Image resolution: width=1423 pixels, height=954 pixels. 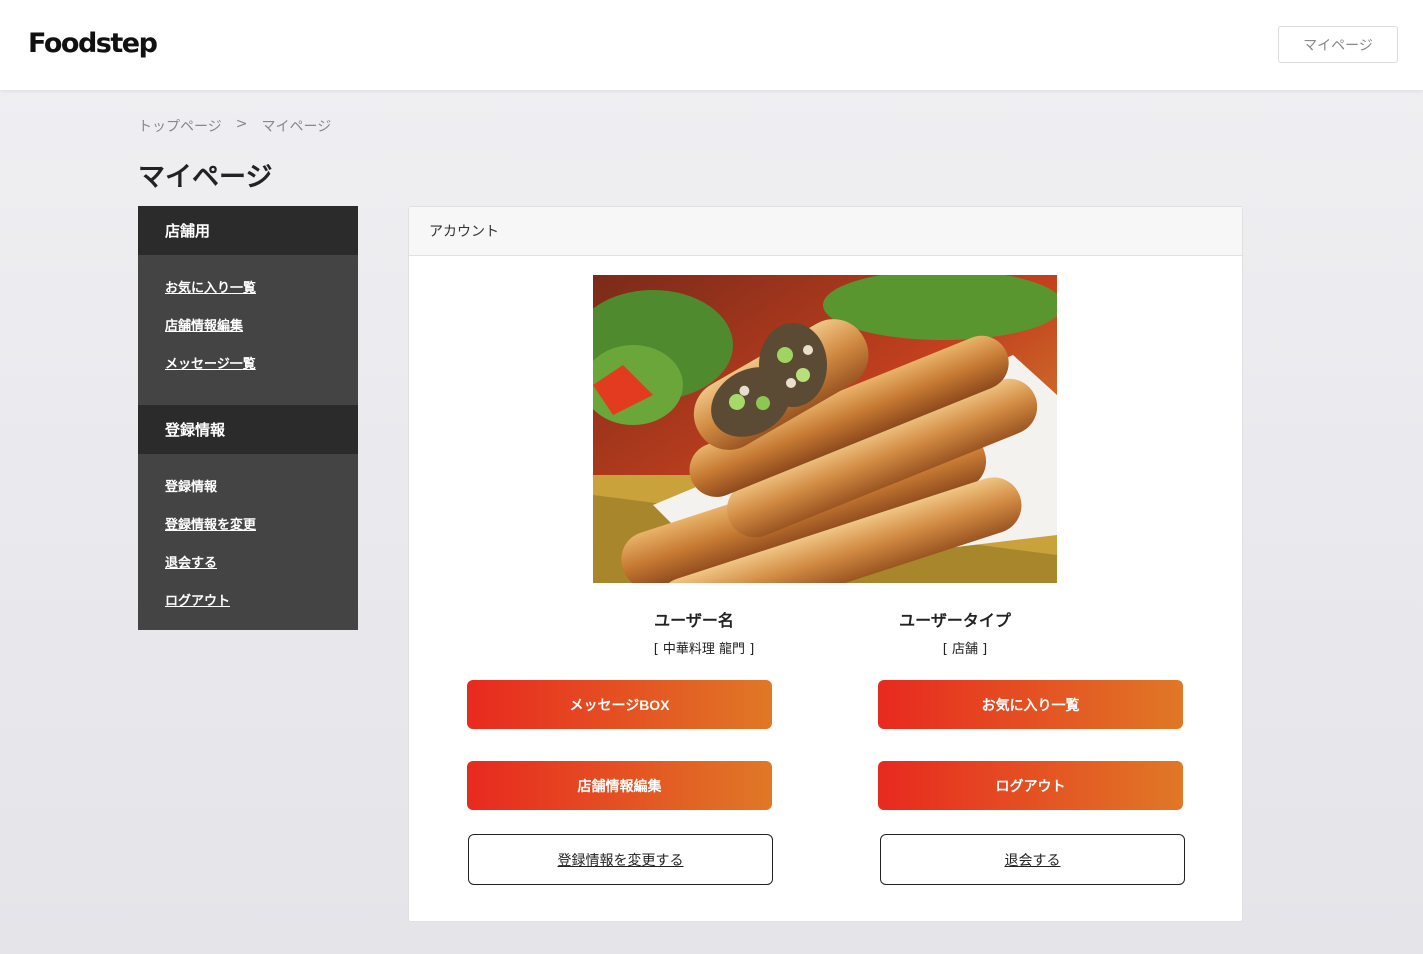 I want to click on account-card-header: アカウント, so click(x=825, y=231).